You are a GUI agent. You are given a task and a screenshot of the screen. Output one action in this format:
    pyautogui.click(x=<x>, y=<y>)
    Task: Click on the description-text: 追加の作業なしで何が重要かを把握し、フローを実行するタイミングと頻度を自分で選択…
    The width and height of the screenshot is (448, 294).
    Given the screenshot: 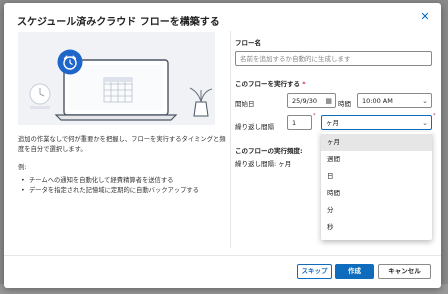 What is the action you would take?
    pyautogui.click(x=122, y=144)
    